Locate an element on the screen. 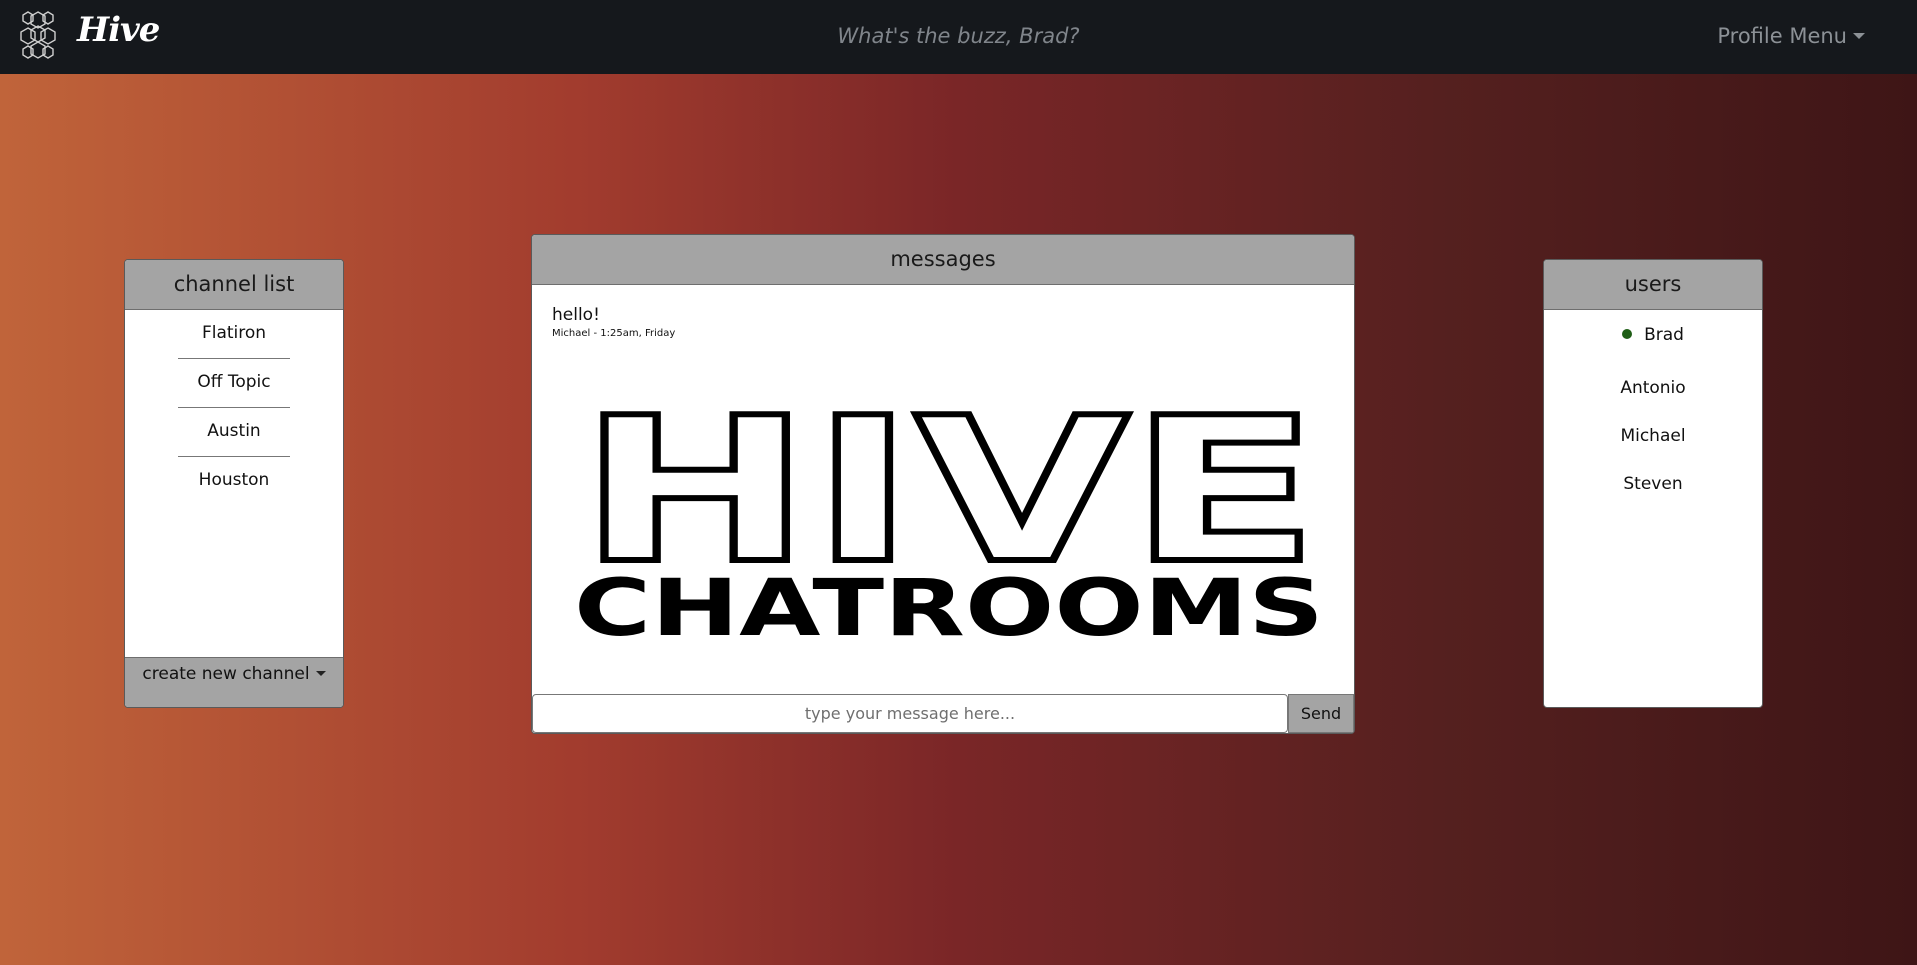 Image resolution: width=1917 pixels, height=965 pixels. messages-title: messages is located at coordinates (943, 260).